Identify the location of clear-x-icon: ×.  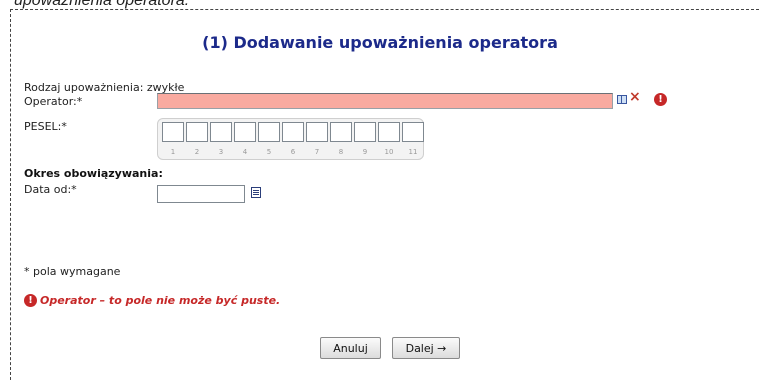
(635, 97).